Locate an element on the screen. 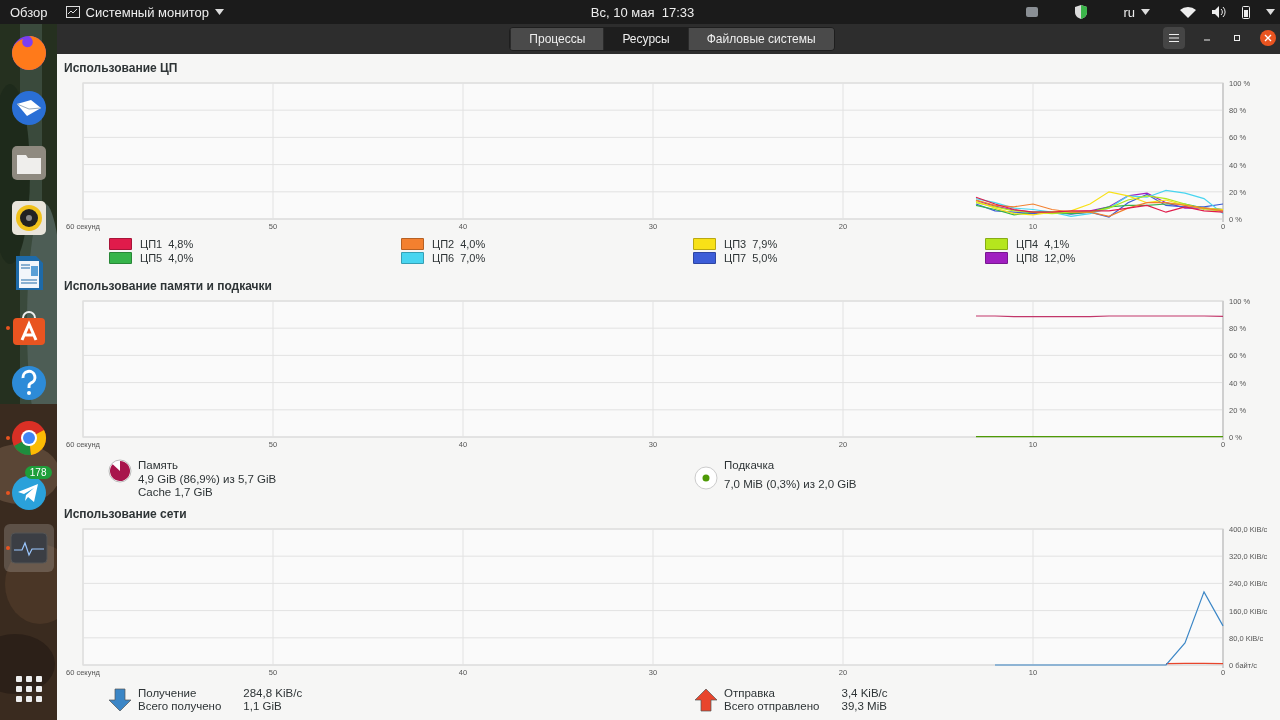  legend-value: 5,0% is located at coordinates (765, 258).